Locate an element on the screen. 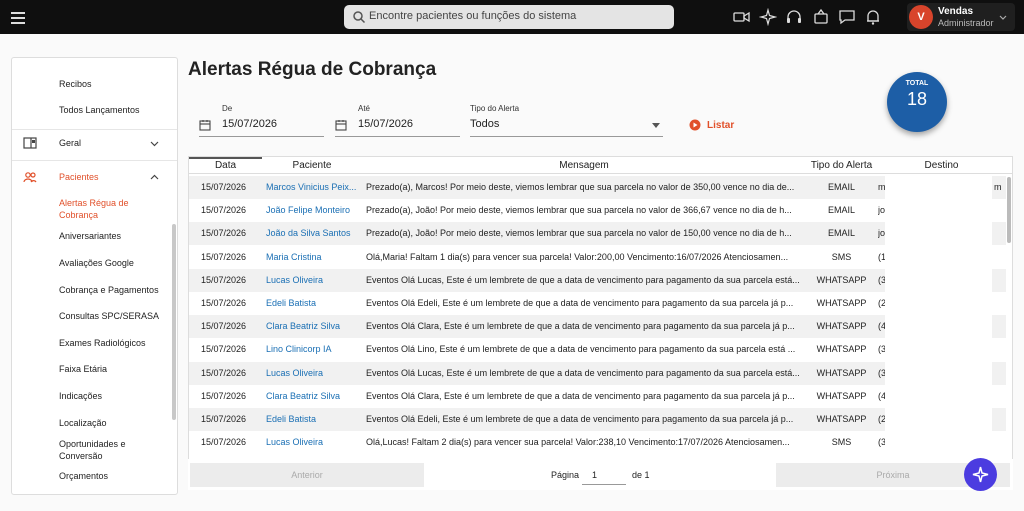 The width and height of the screenshot is (1024, 511). global-search-input: Encontre pacientes ou funções do sistema is located at coordinates (509, 17).